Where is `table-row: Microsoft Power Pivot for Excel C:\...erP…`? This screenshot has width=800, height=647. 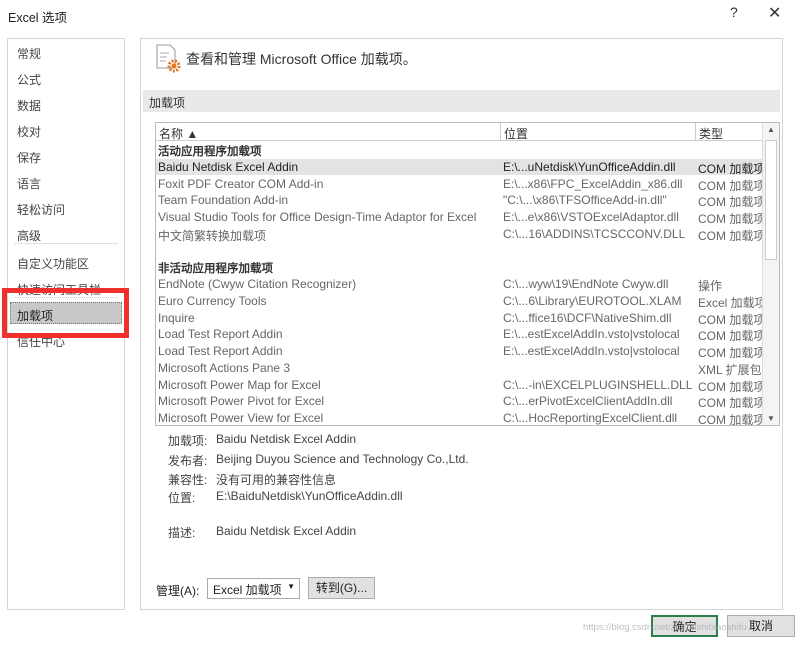
table-row: Microsoft Power Pivot for Excel C:\...erP… is located at coordinates (461, 402).